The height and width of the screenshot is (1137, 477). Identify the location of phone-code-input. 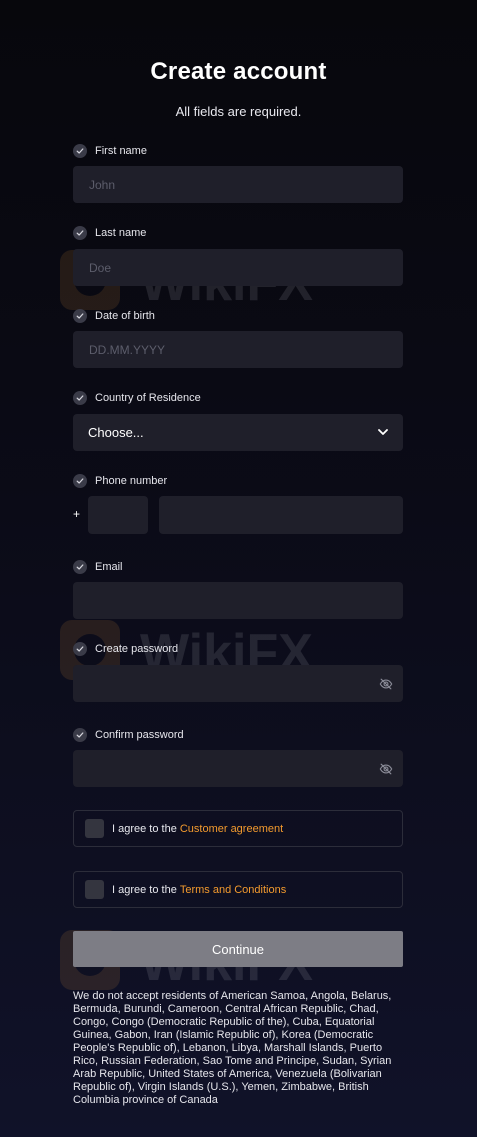
(118, 515).